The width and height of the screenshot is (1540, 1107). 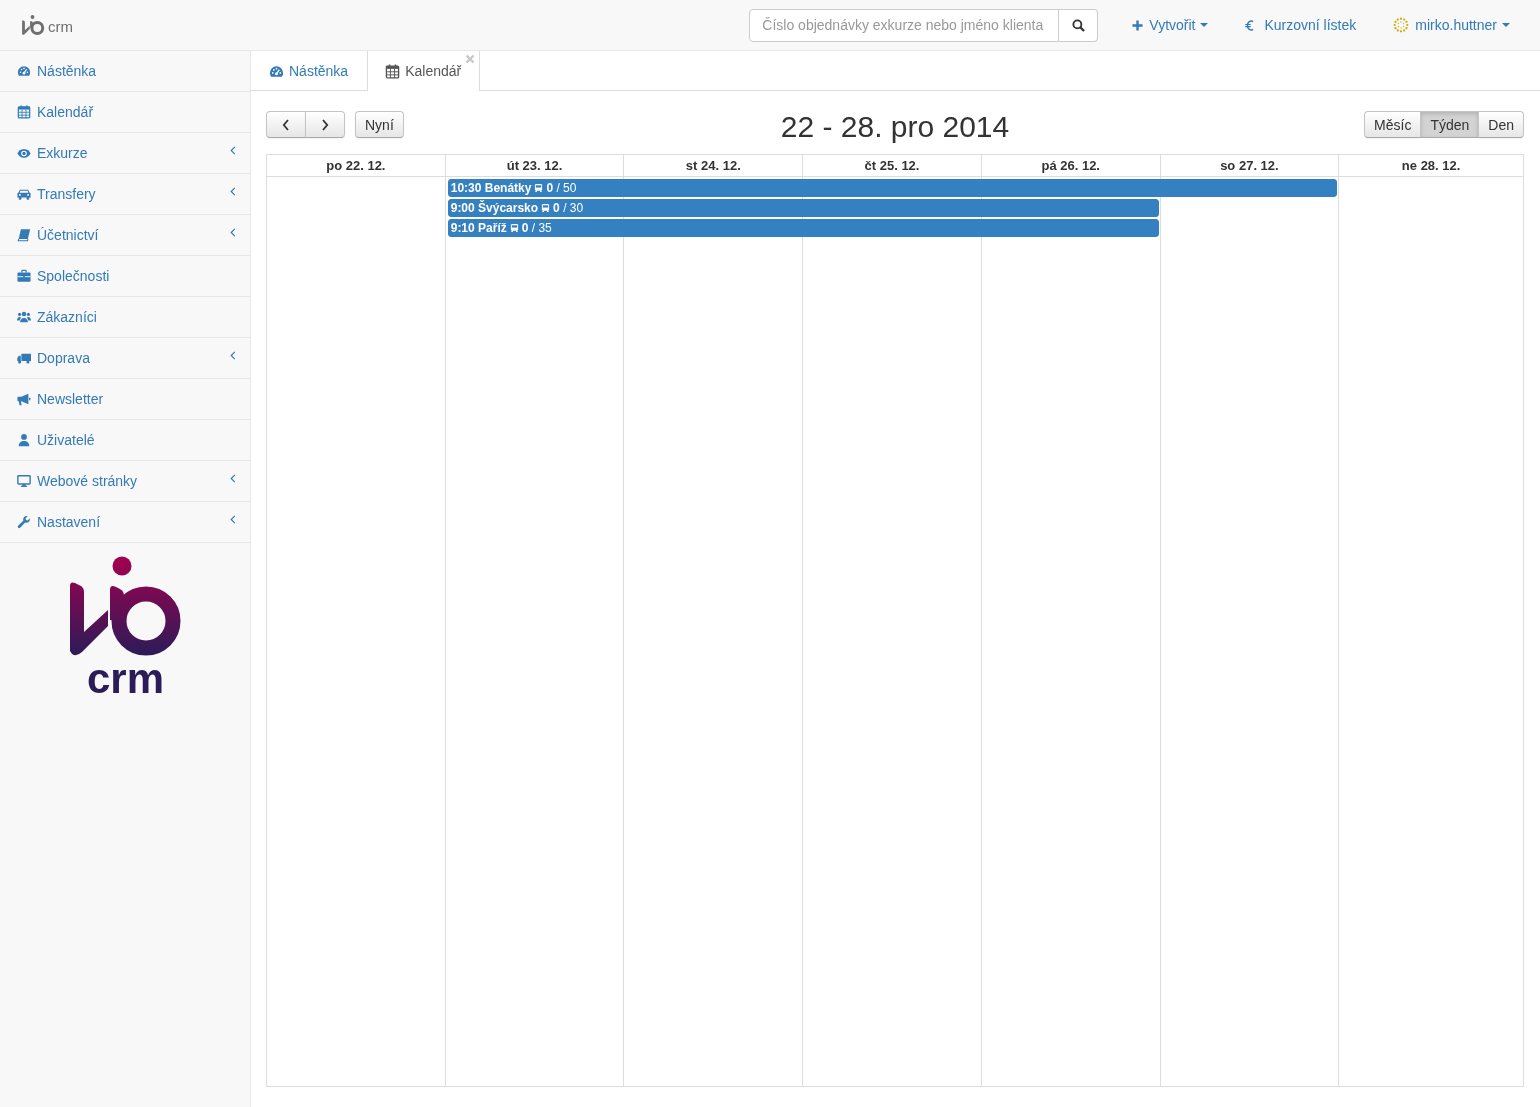 What do you see at coordinates (125, 522) in the screenshot?
I see `sidebar-item: Nastavení` at bounding box center [125, 522].